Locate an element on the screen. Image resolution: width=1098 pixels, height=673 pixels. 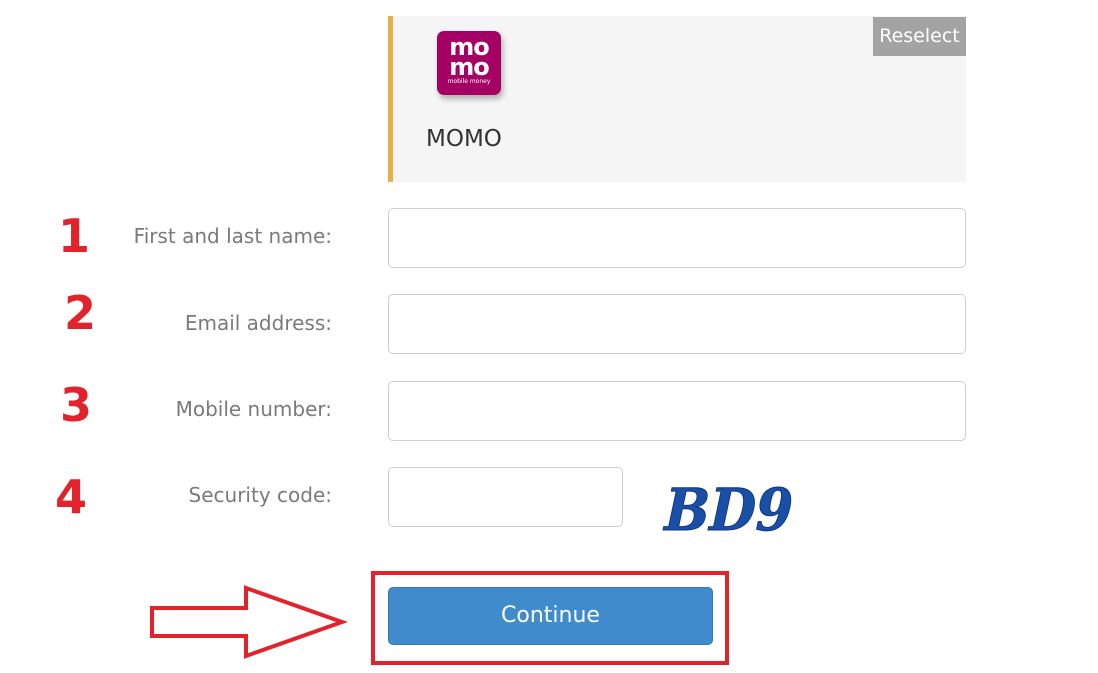
payment-method-name: MOMO is located at coordinates (464, 139).